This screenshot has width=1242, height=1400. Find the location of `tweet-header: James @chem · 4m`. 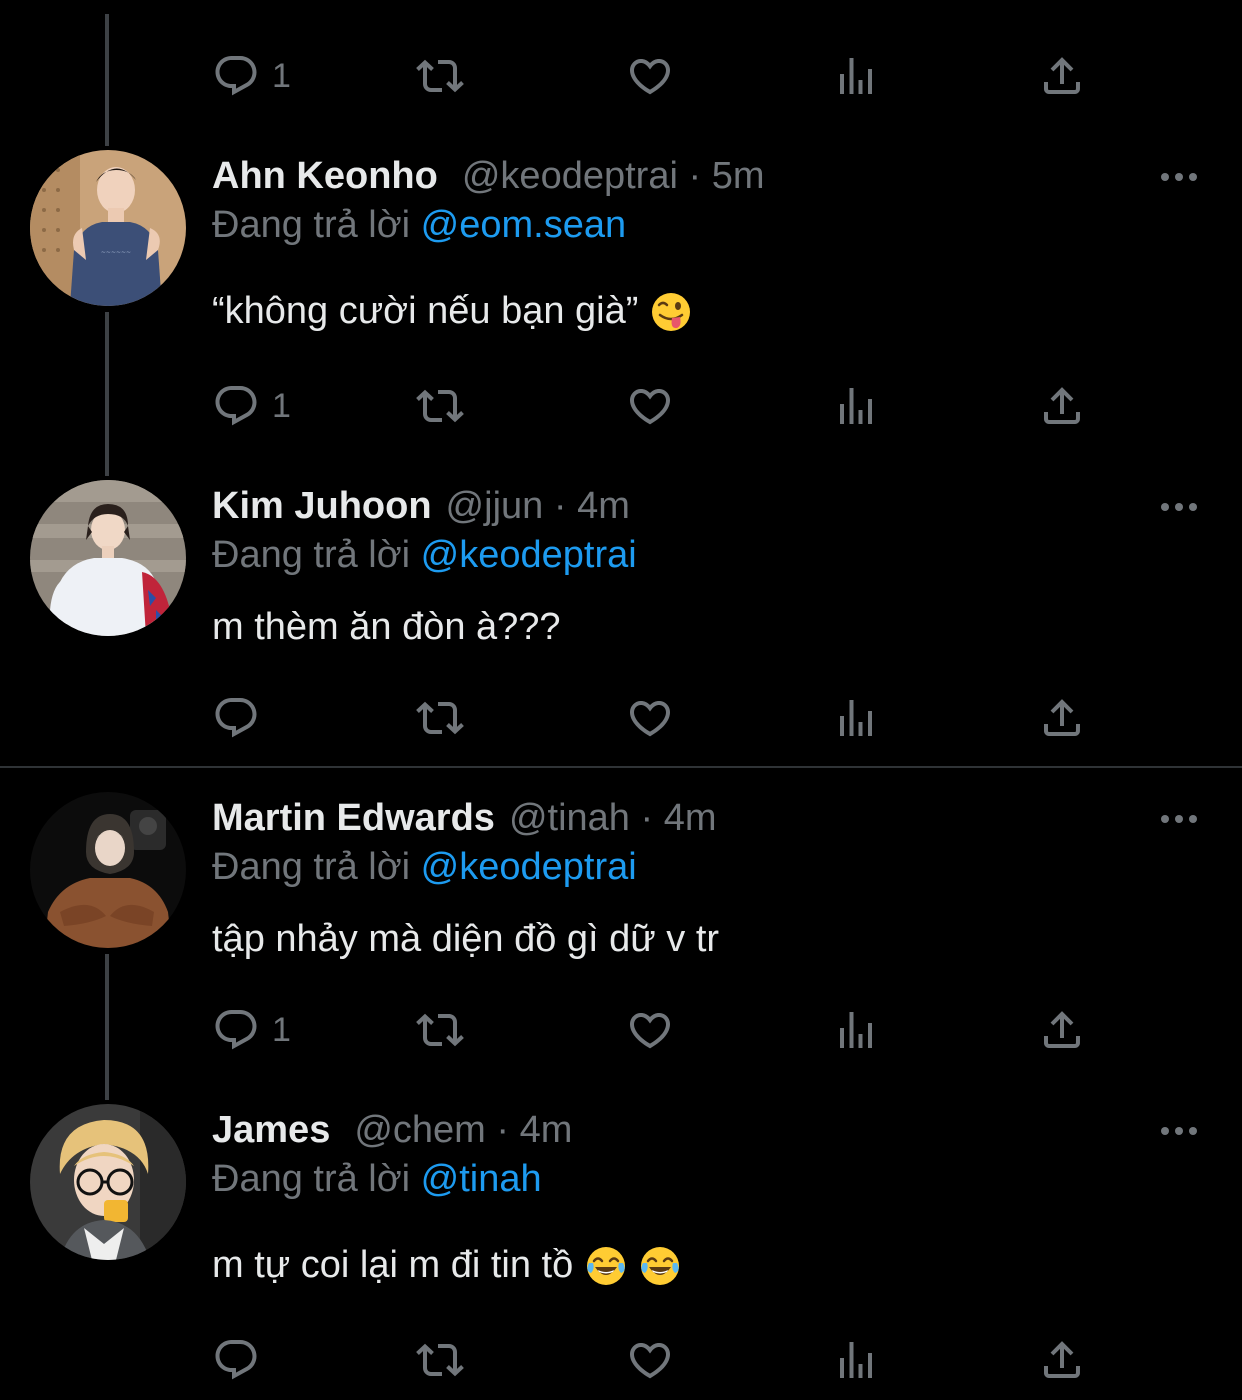

tweet-header: James @chem · 4m is located at coordinates (392, 1130).